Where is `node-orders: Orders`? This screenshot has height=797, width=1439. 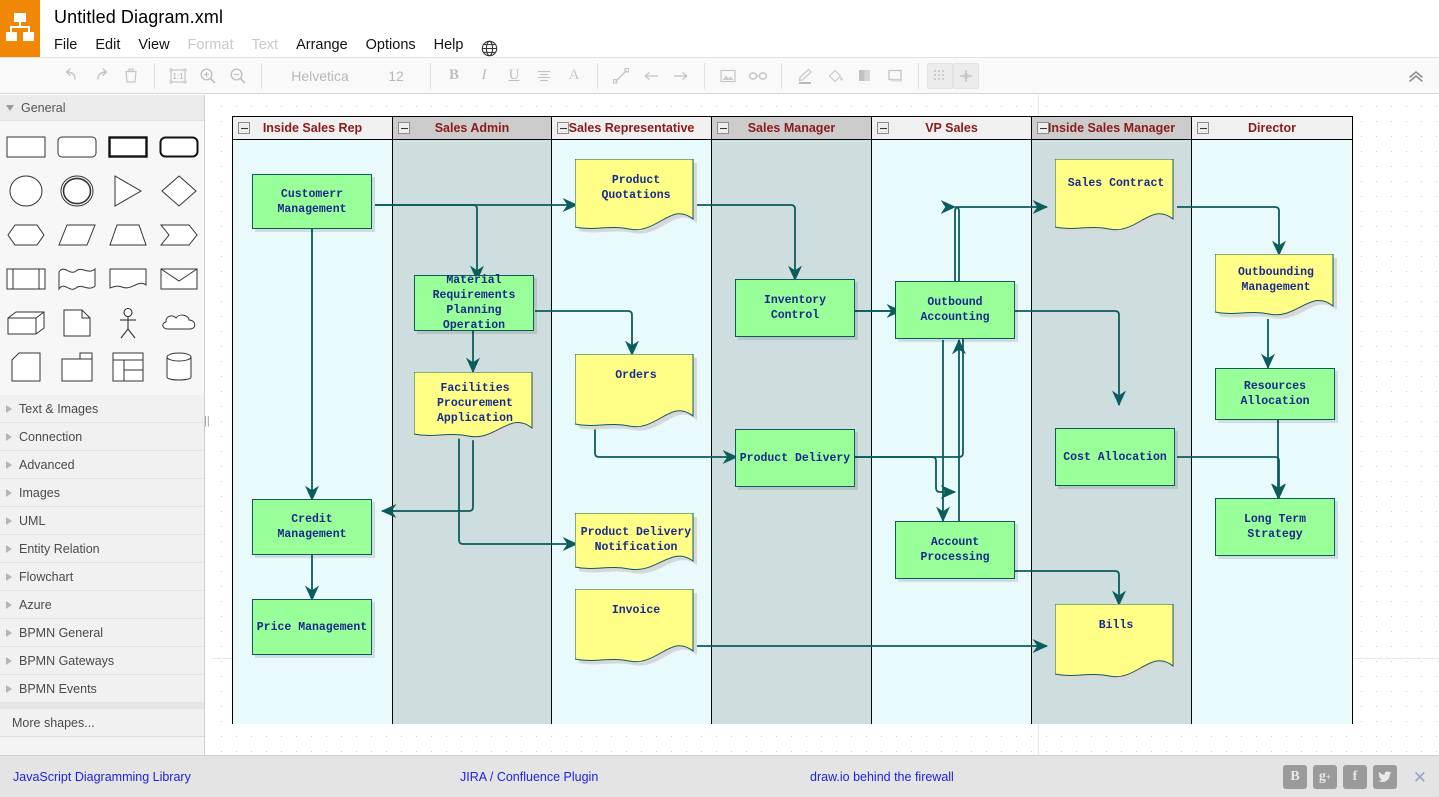 node-orders: Orders is located at coordinates (636, 395).